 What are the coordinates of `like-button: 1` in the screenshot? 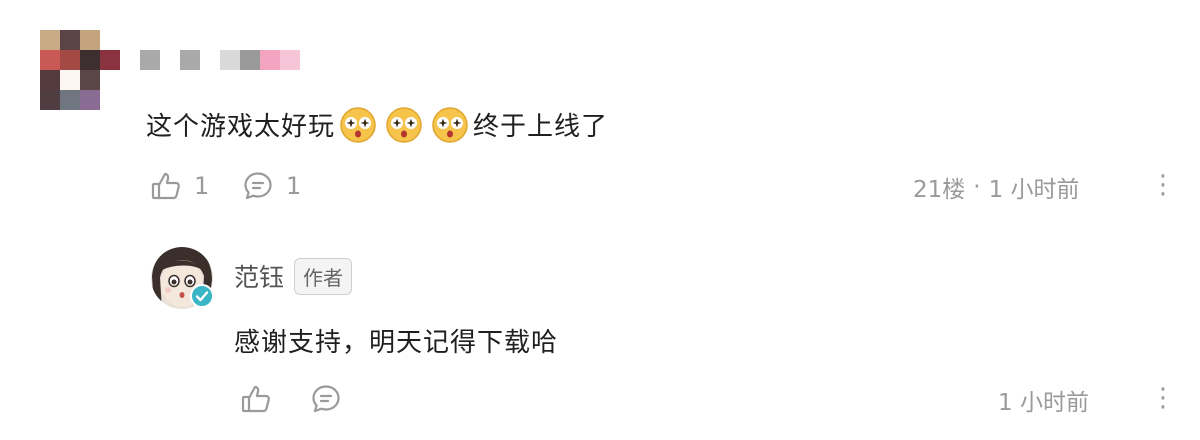 It's located at (179, 186).